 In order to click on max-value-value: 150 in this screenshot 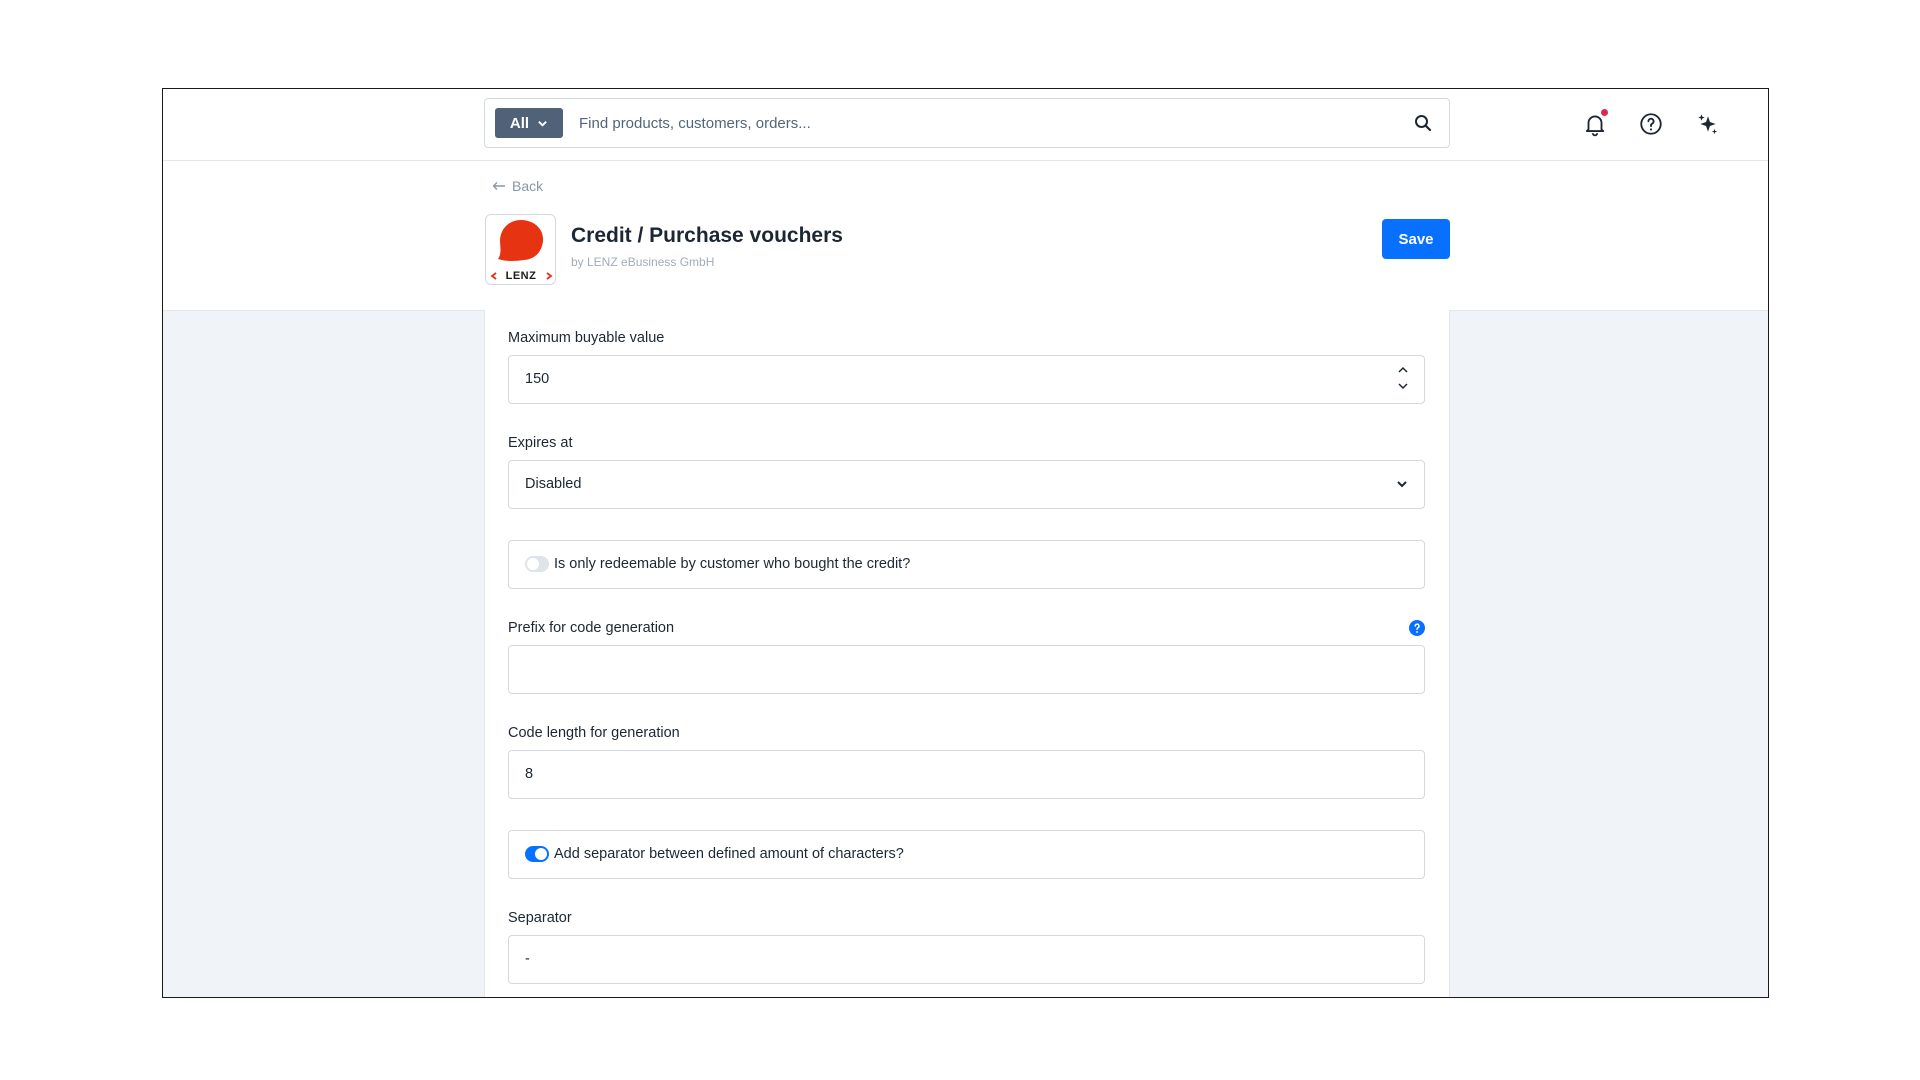, I will do `click(537, 379)`.